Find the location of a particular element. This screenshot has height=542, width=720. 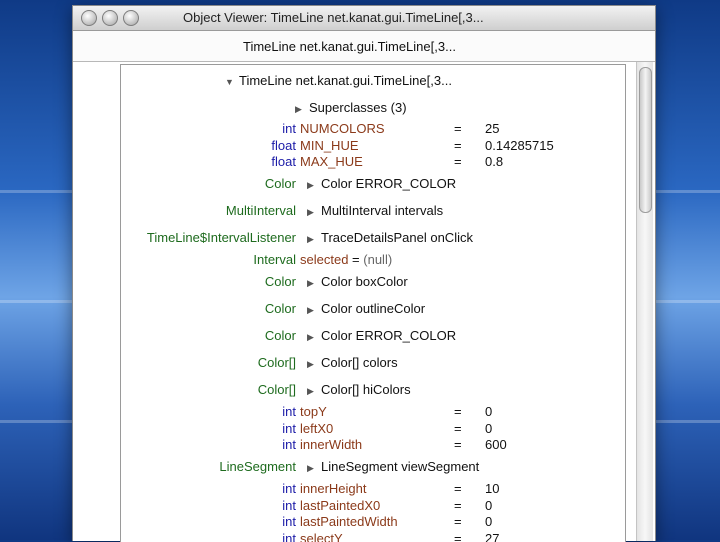

superclasses-node: ▶ Superclasses (3) is located at coordinates (351, 108).